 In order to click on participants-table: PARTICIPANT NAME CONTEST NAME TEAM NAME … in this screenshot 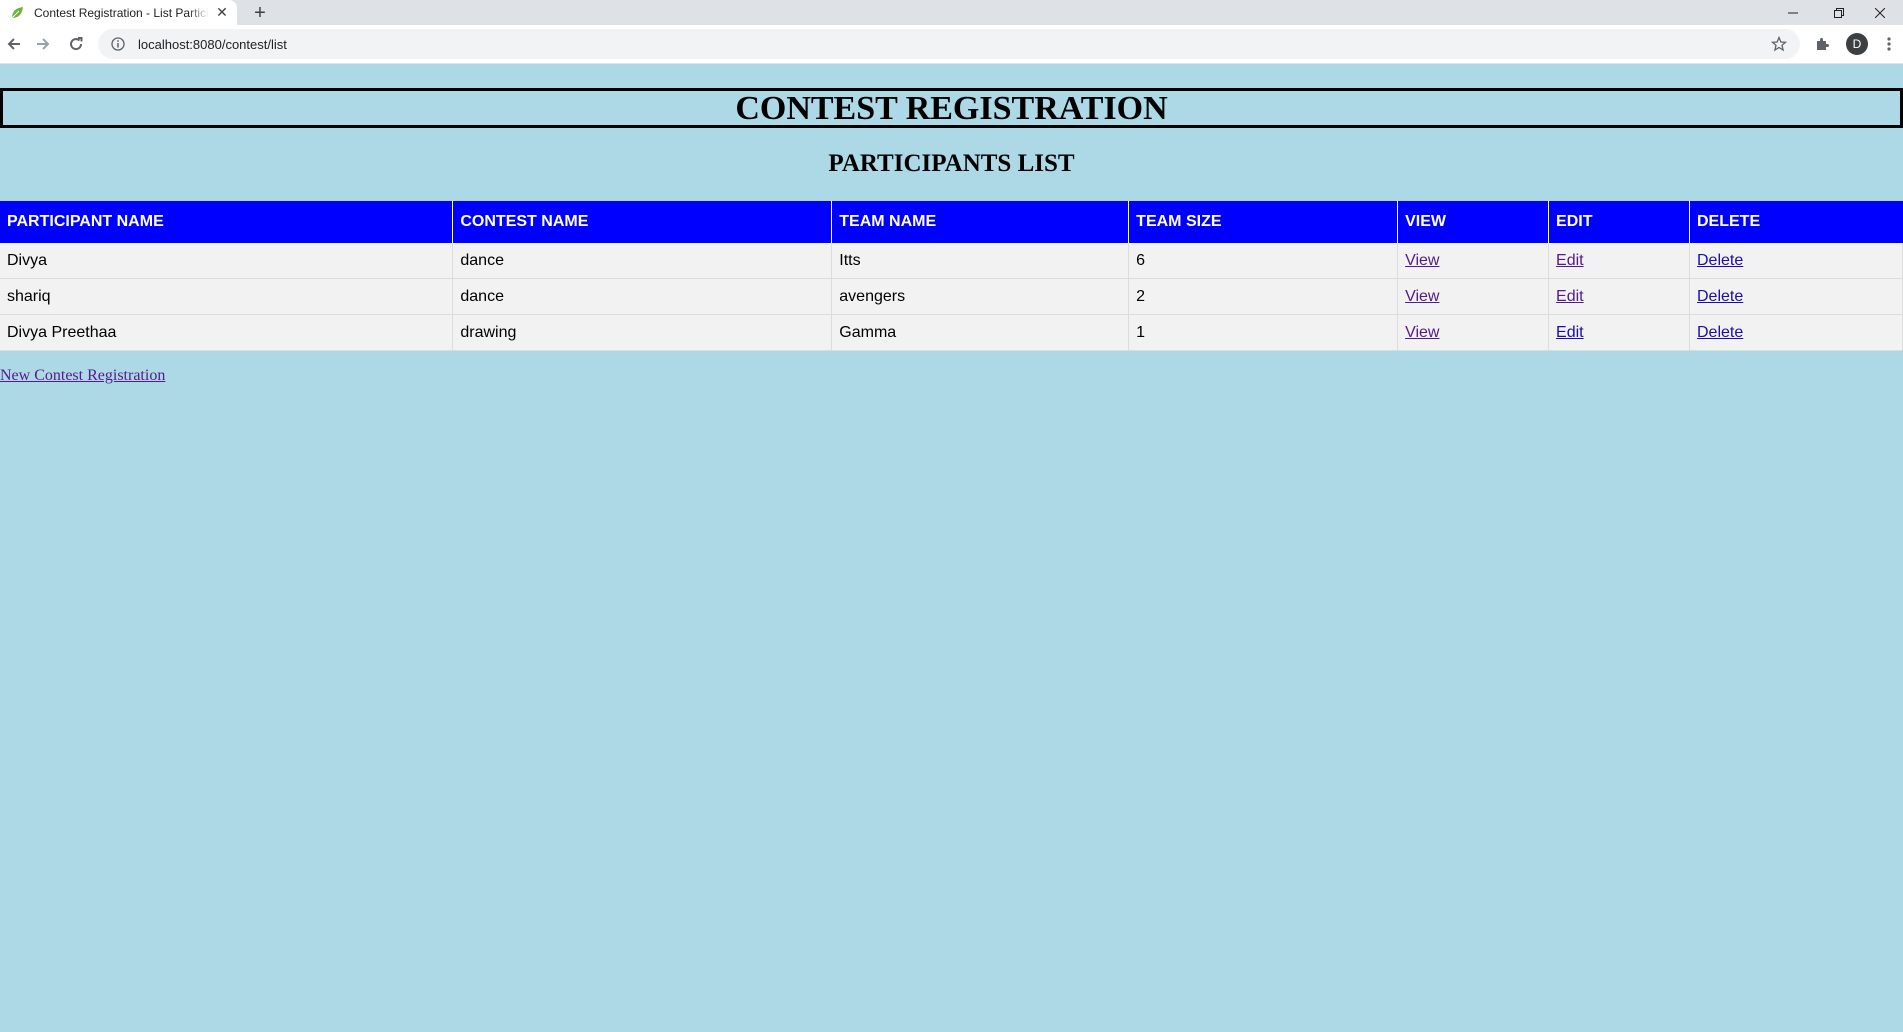, I will do `click(951, 276)`.